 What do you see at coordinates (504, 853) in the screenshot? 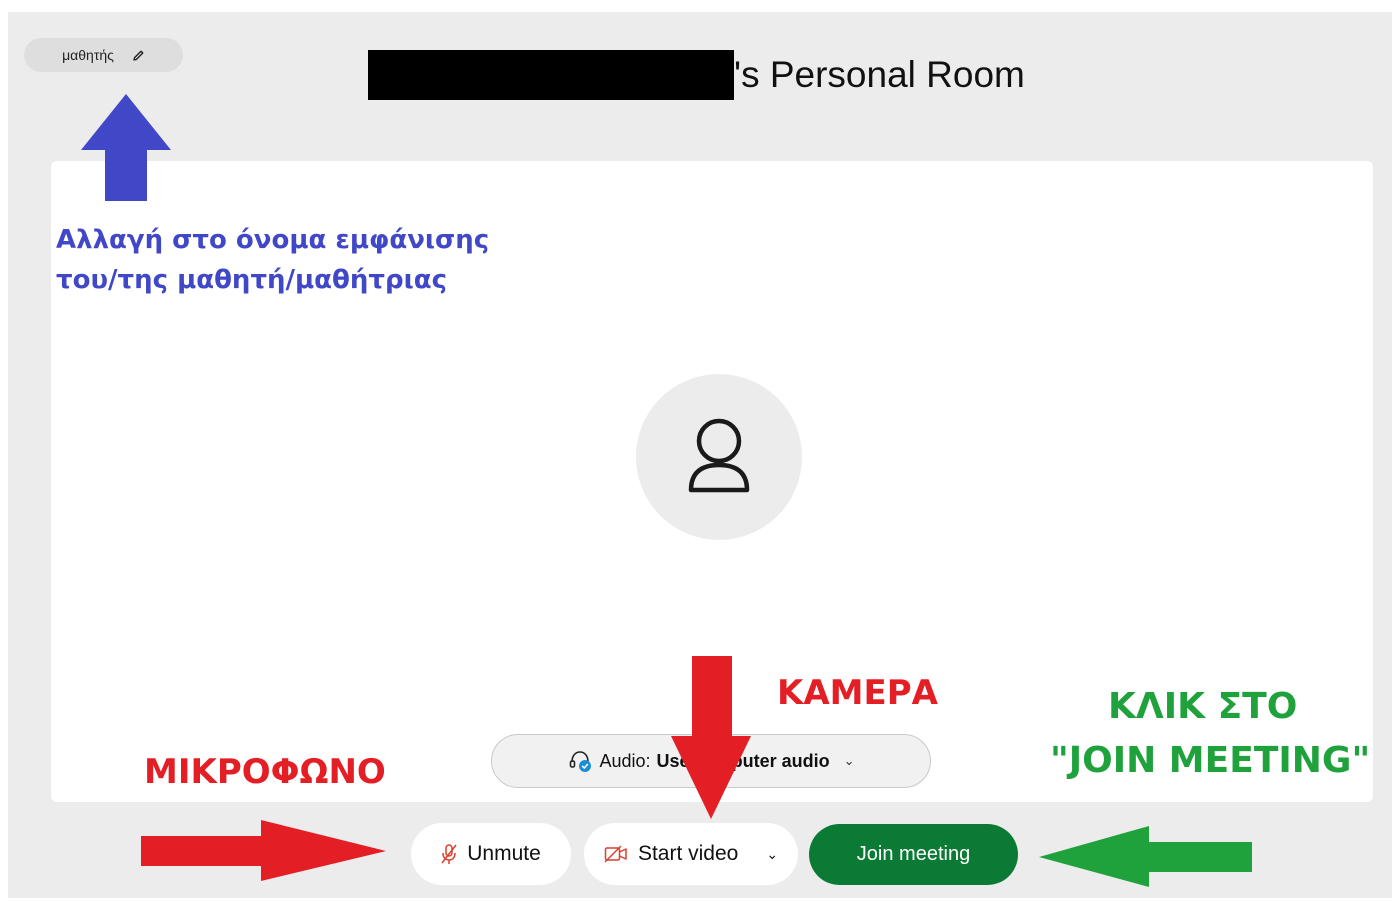
I see `unmute-label: Unmute` at bounding box center [504, 853].